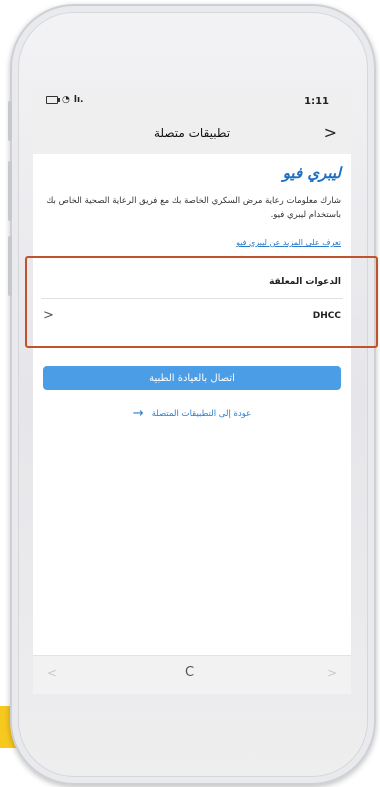 This screenshot has width=380, height=787. I want to click on app-title: ليبري فيو, so click(311, 173).